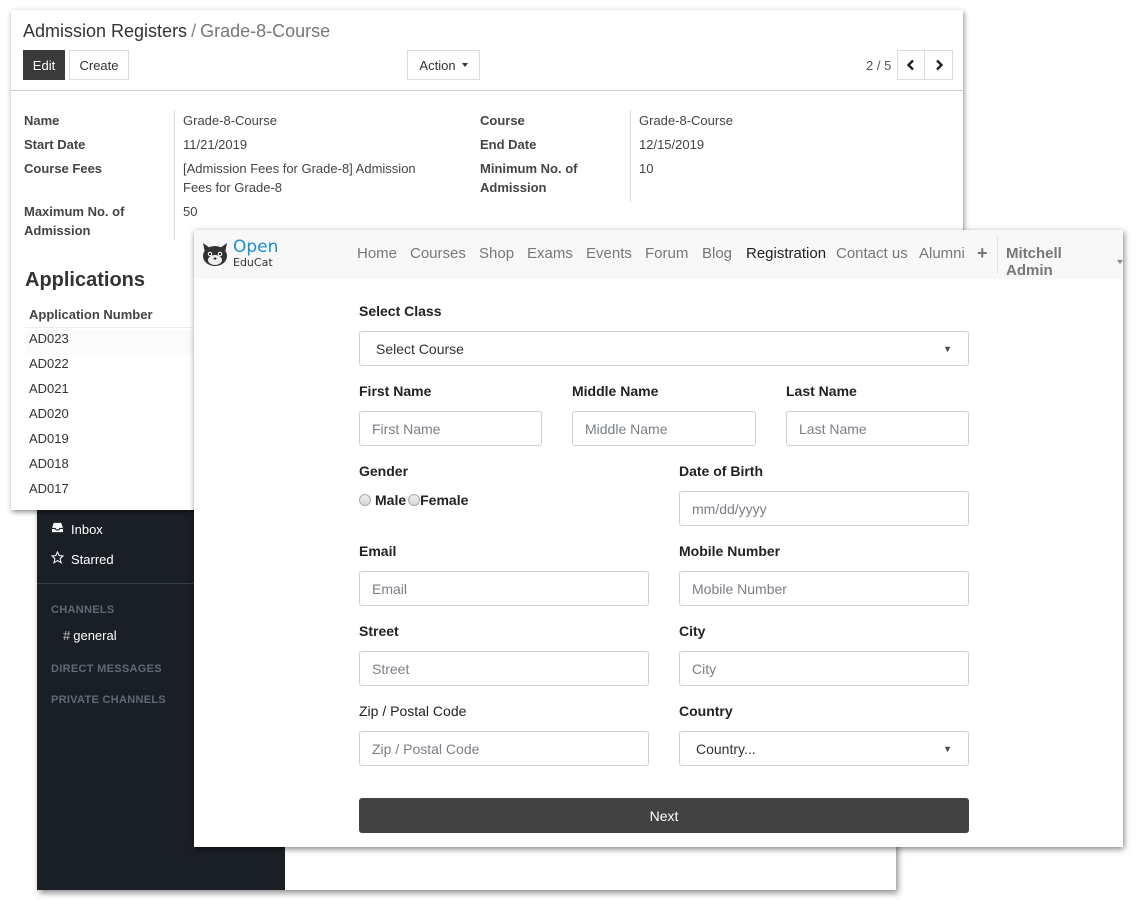 The width and height of the screenshot is (1140, 900). I want to click on logo: Open EduCat, so click(239, 253).